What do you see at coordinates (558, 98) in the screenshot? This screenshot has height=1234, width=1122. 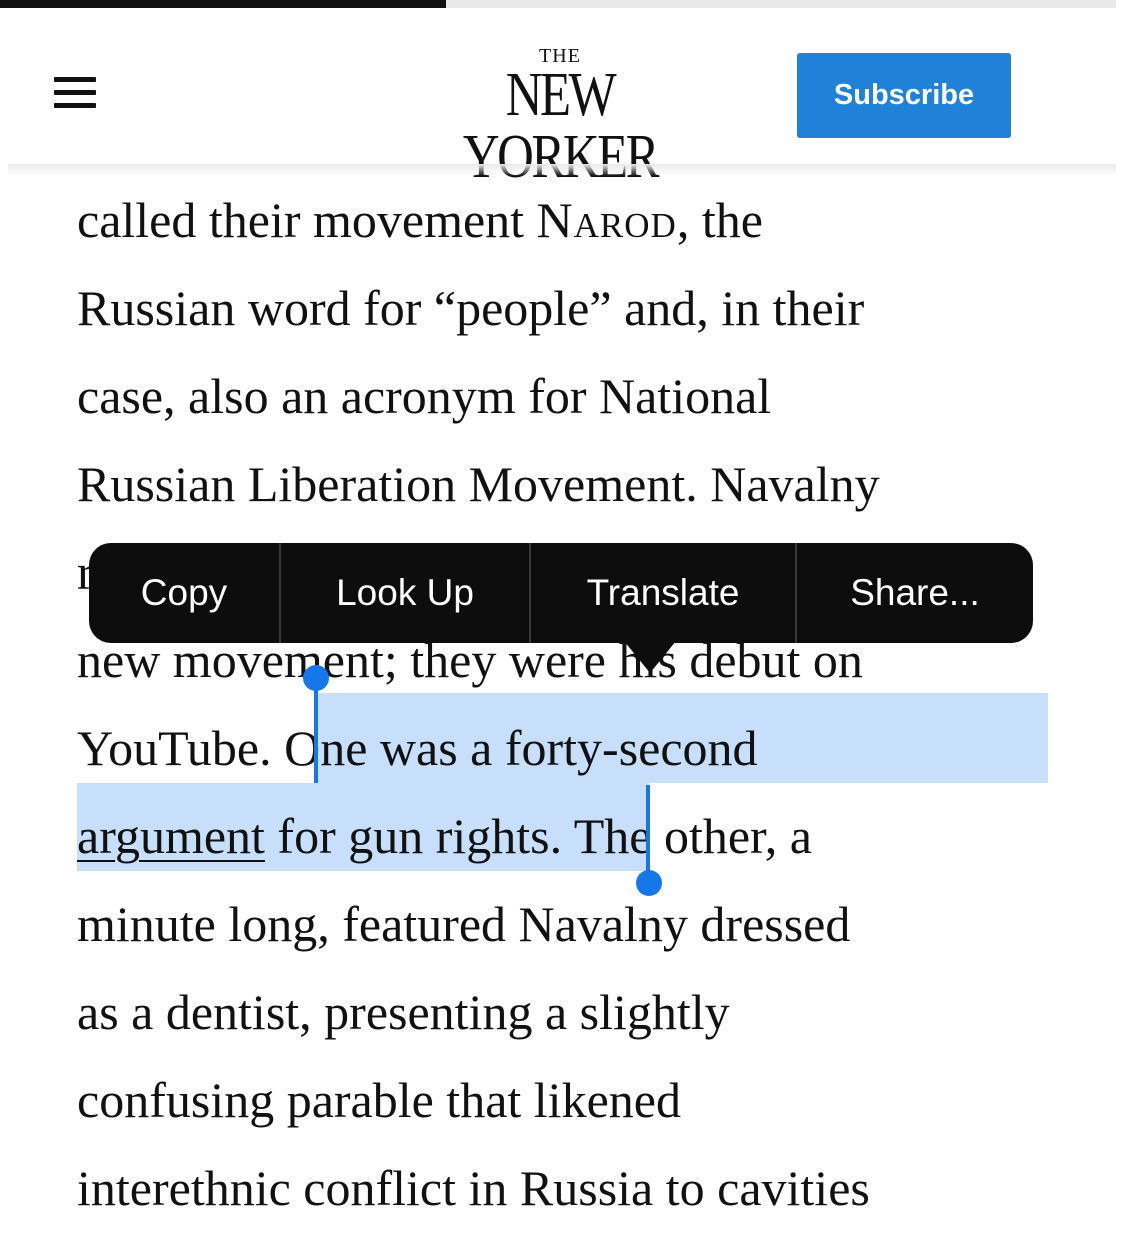 I see `site-header: THE NEW YORKER Subscribe` at bounding box center [558, 98].